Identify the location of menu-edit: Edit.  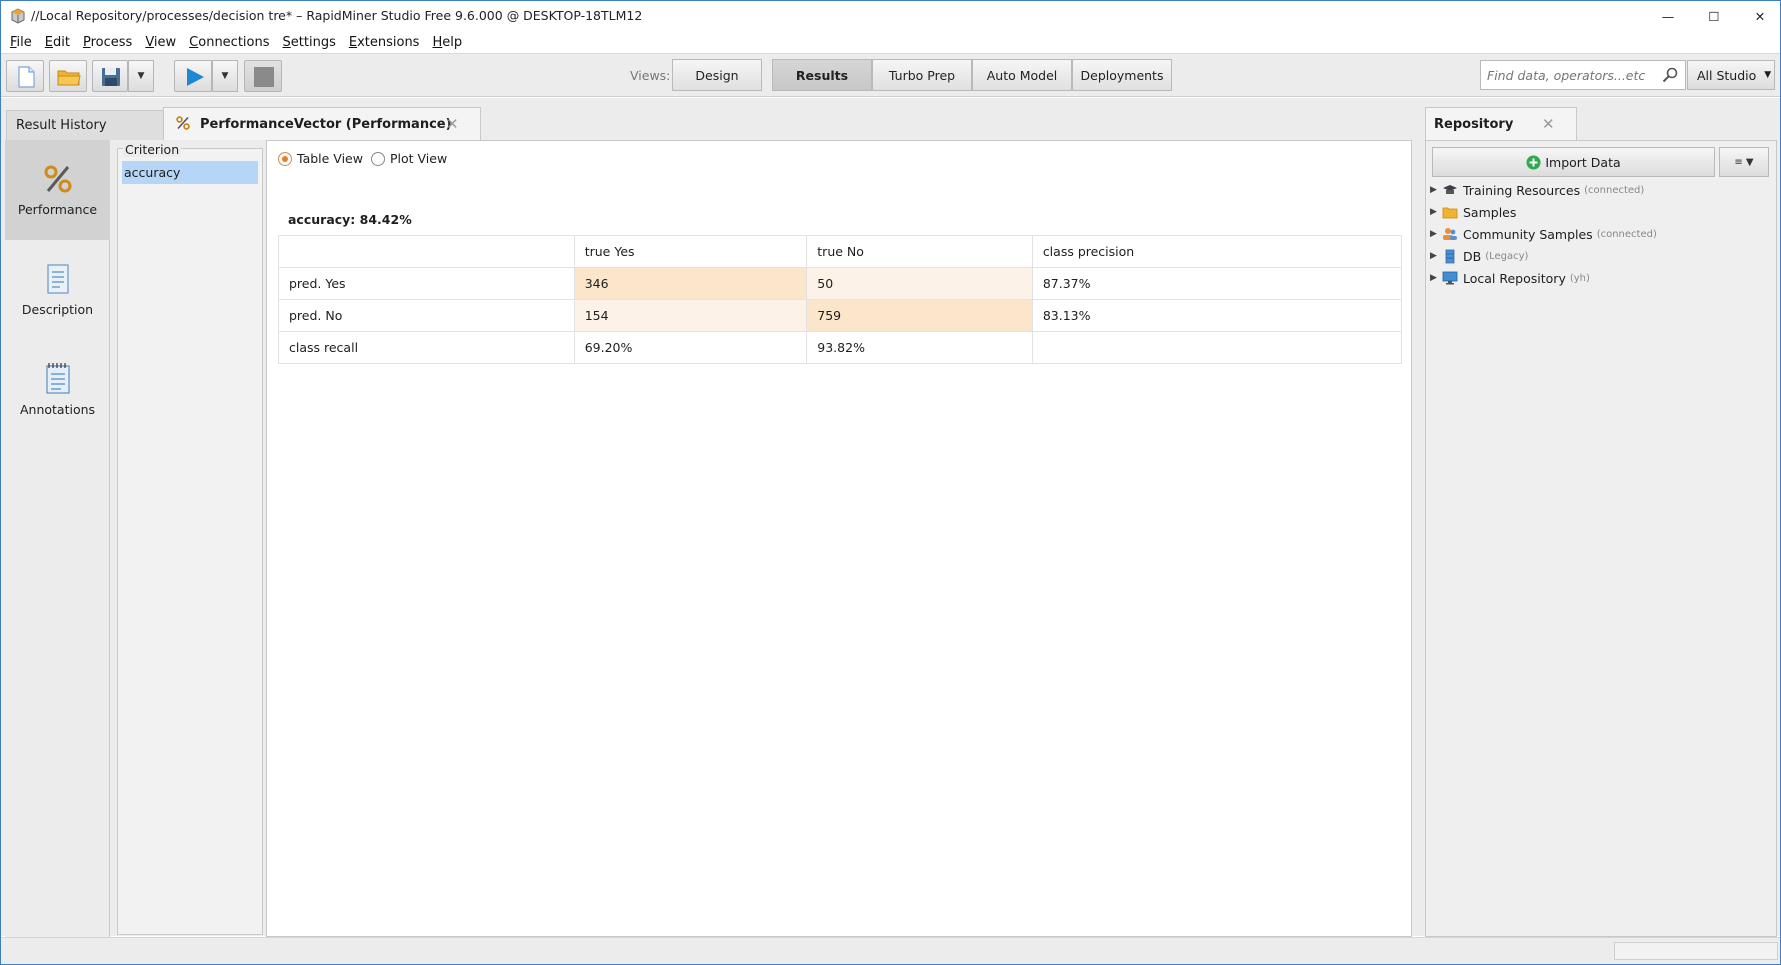
(57, 42).